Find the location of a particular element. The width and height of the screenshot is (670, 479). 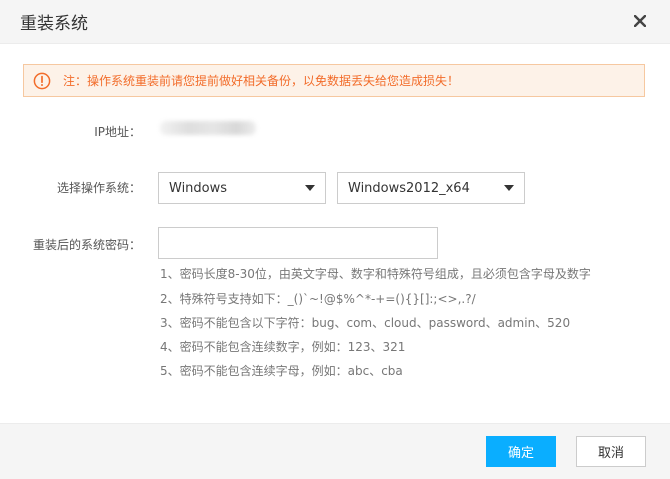

password-rule-5: 5、密码不能包含连续字母，例如：abc、cba is located at coordinates (281, 371).